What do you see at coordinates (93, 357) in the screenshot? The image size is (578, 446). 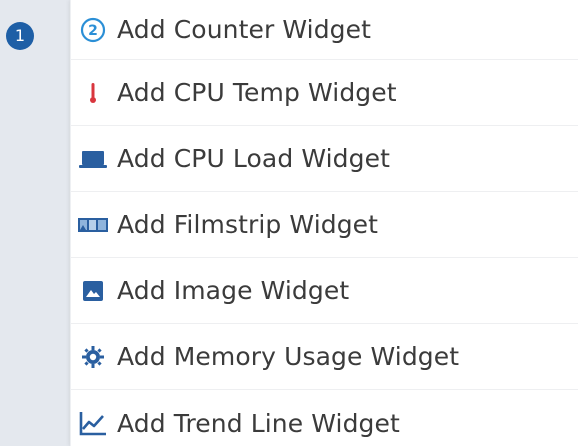 I see `memory-chip-icon` at bounding box center [93, 357].